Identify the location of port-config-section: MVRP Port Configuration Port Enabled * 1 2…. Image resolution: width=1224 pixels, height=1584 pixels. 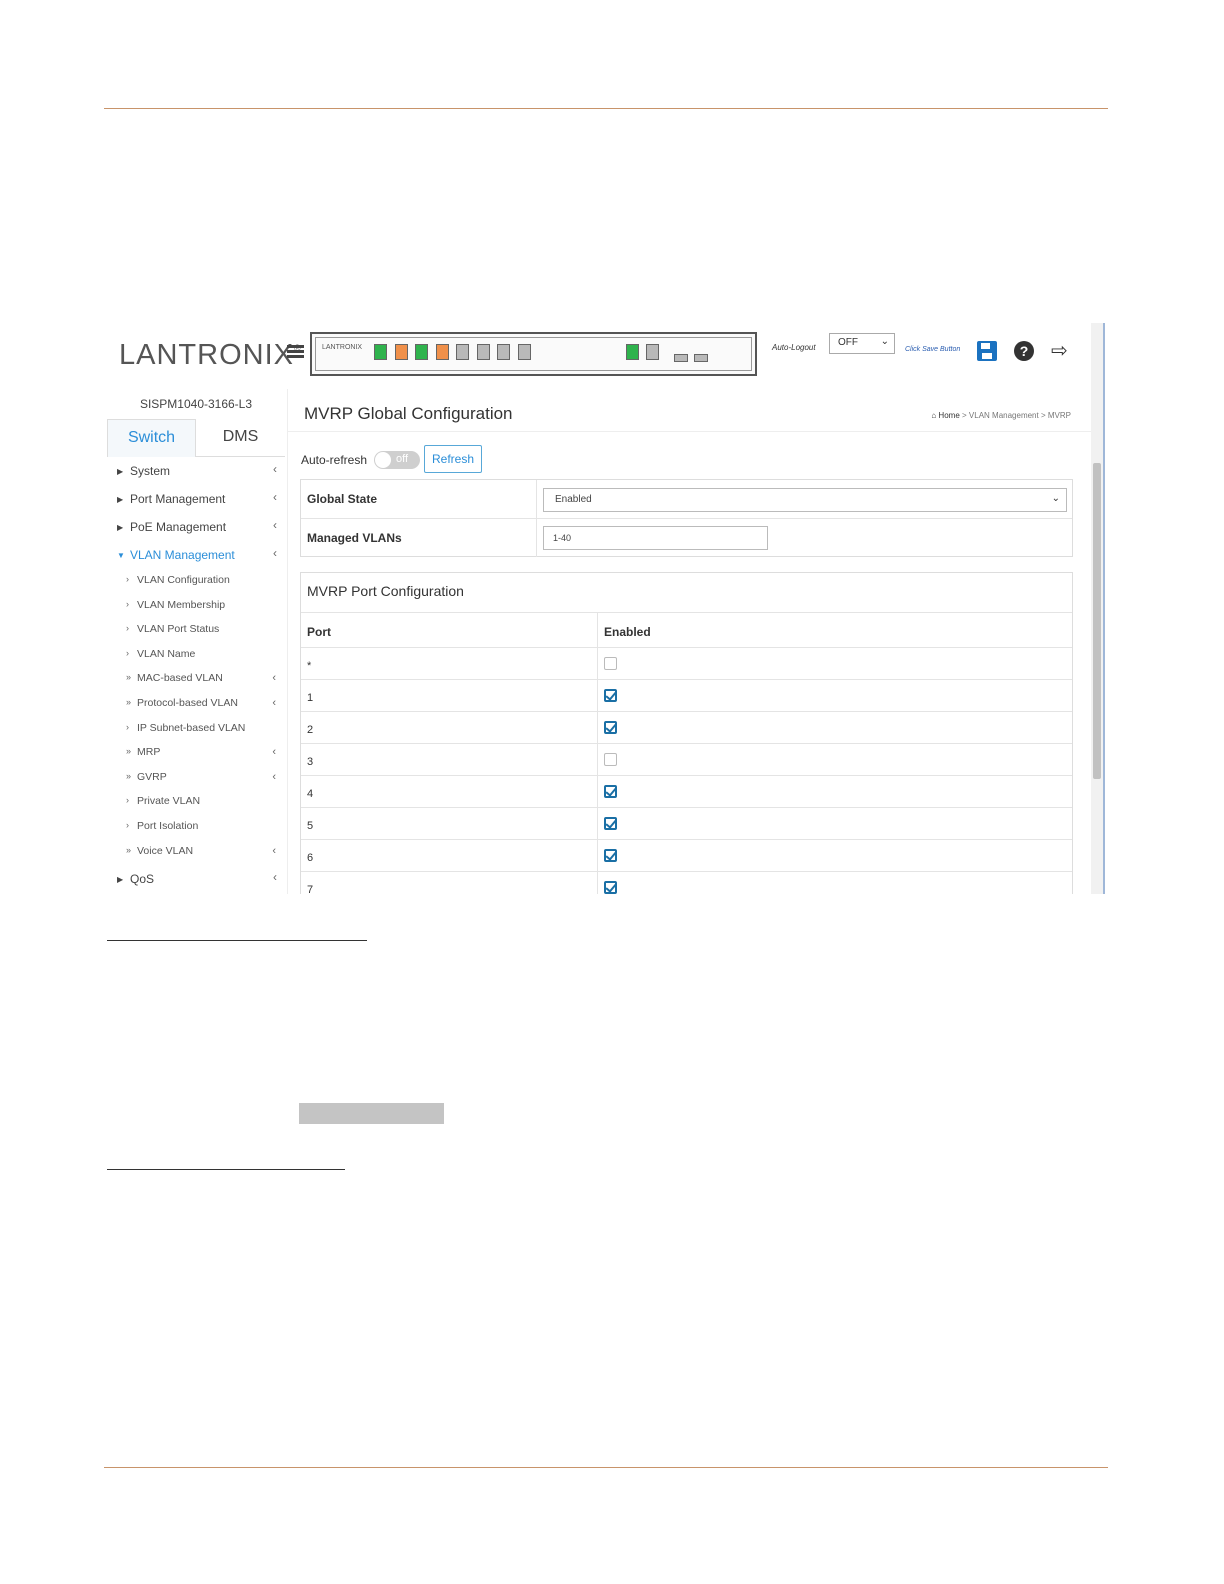
(686, 733).